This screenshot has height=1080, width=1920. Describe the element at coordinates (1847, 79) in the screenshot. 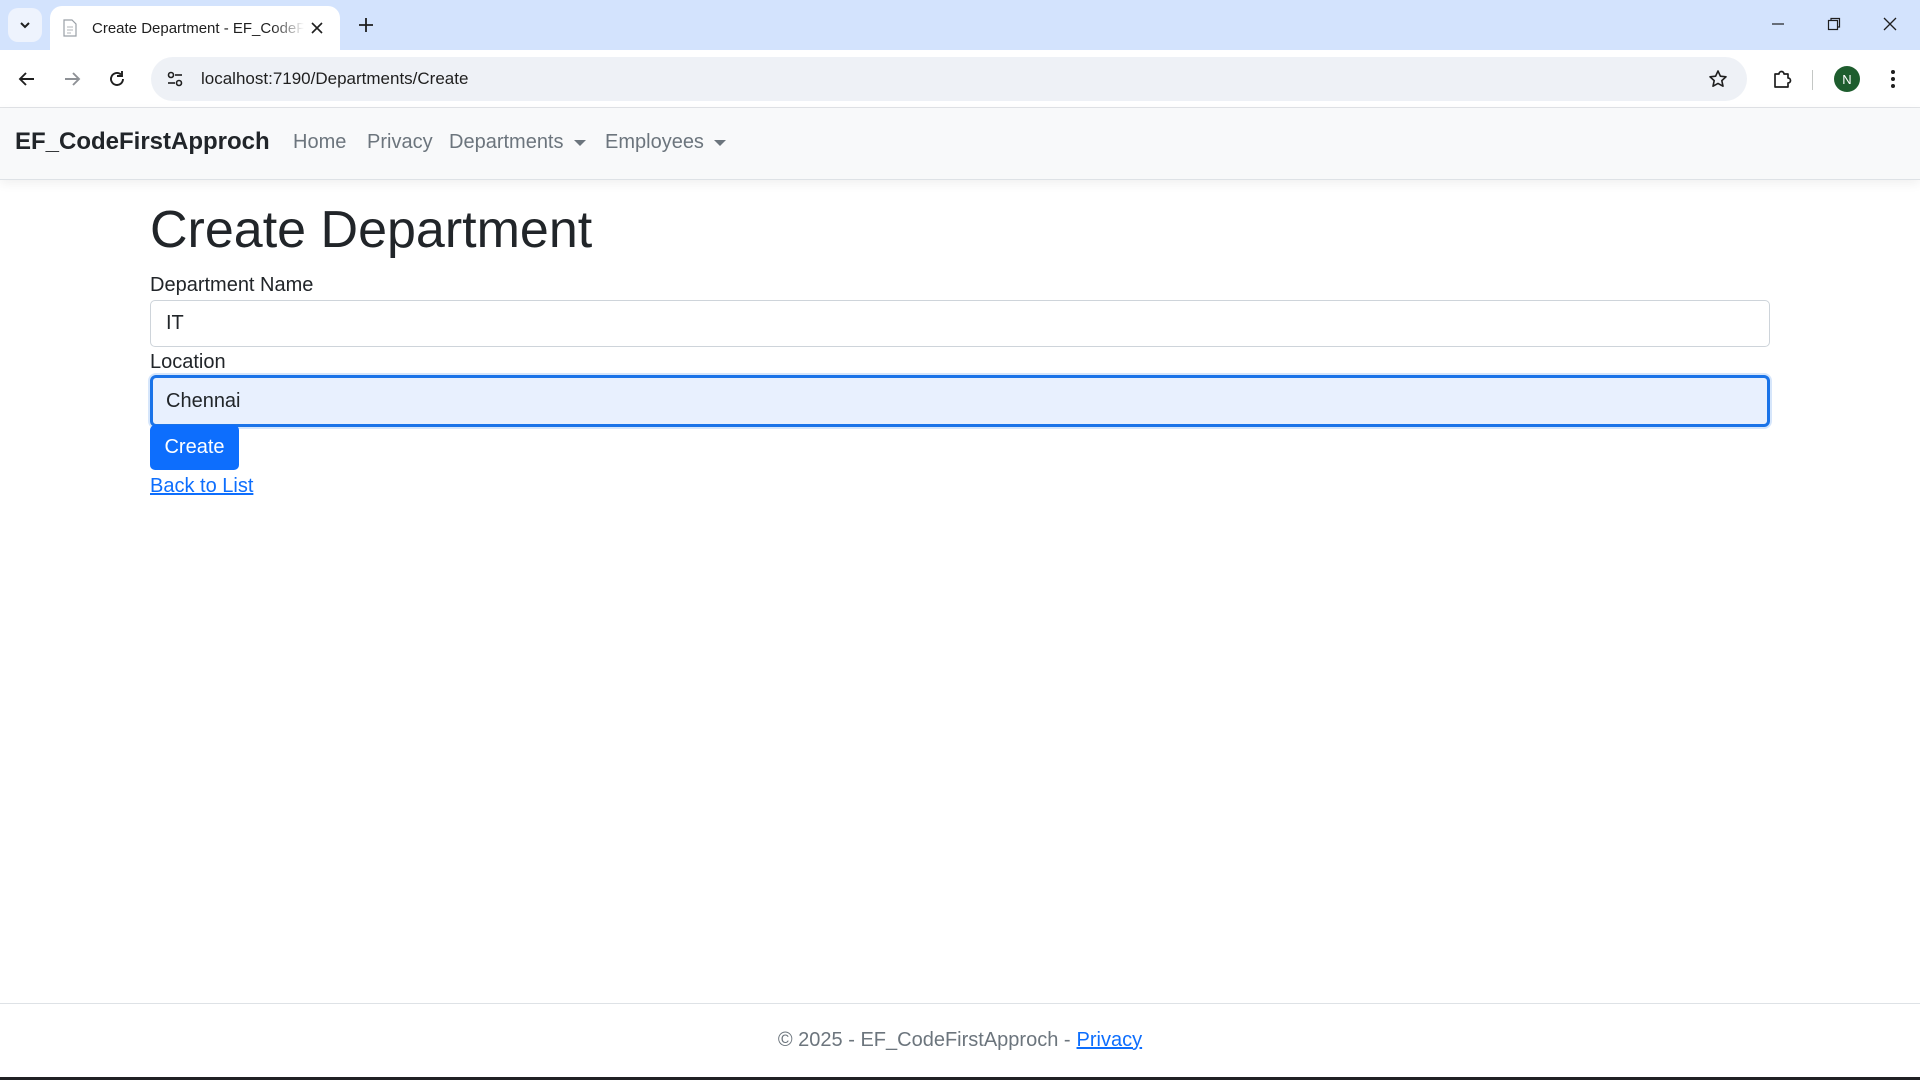

I see `profile-avatar: N` at that location.